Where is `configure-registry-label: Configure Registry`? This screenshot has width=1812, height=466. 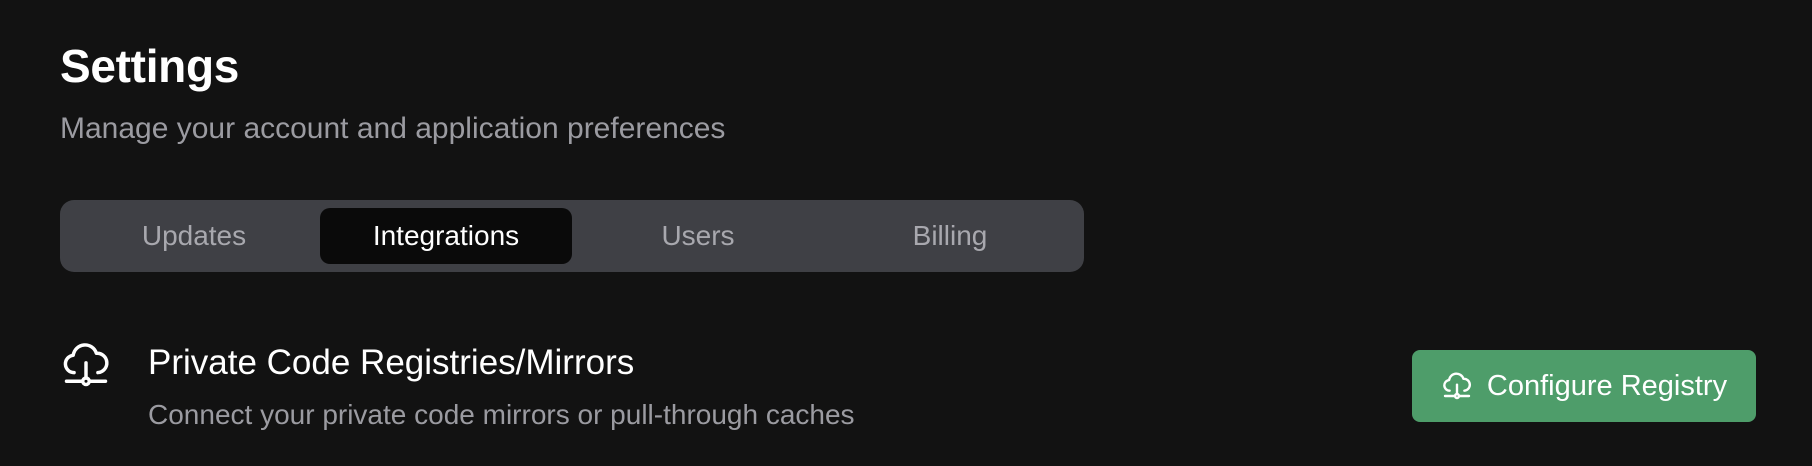 configure-registry-label: Configure Registry is located at coordinates (1607, 385).